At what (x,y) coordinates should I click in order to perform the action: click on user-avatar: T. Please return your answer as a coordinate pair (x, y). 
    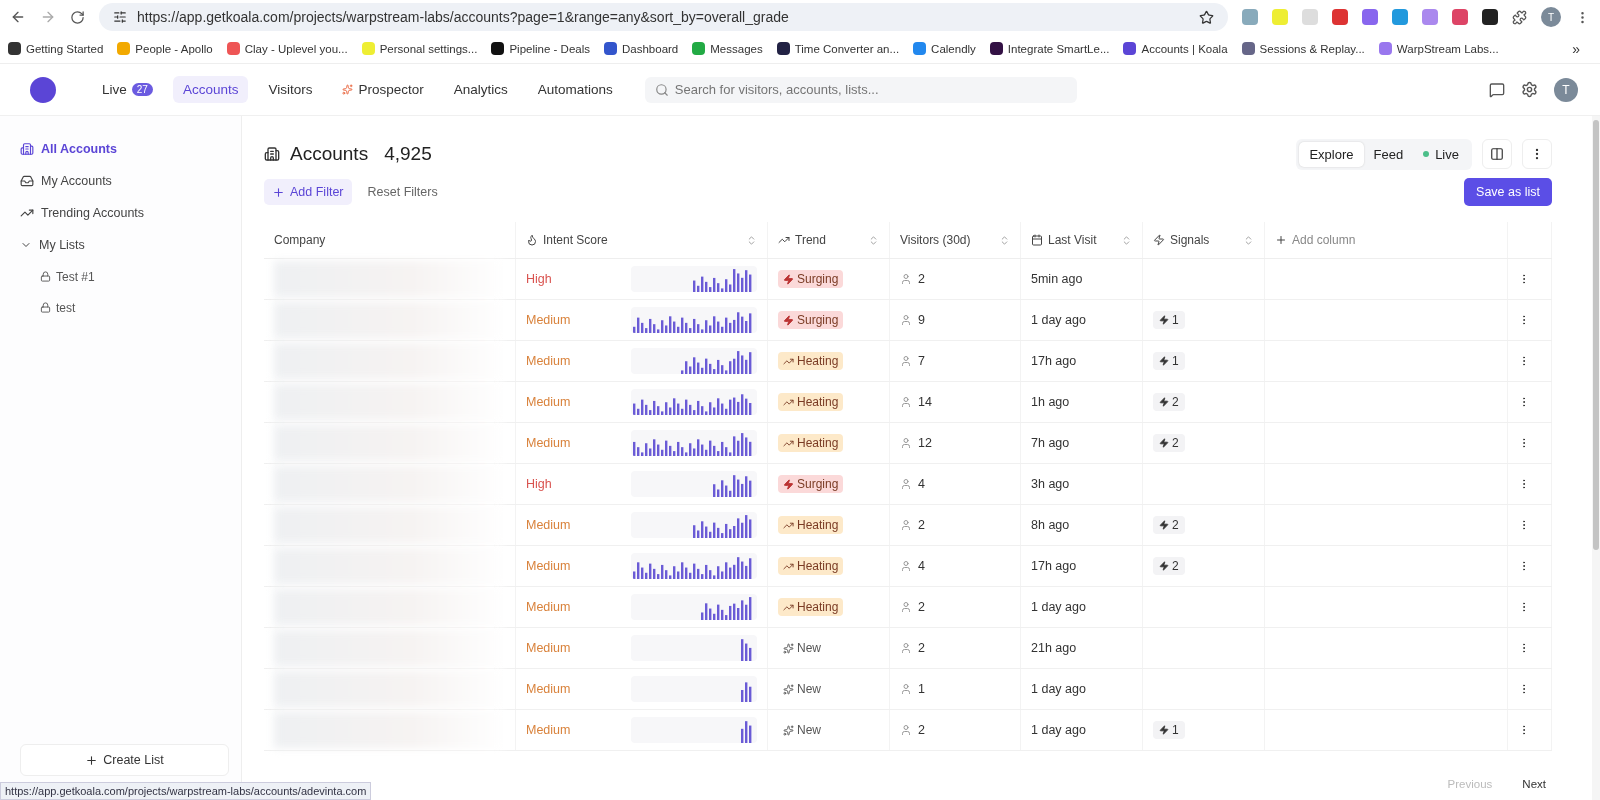
    Looking at the image, I should click on (1566, 89).